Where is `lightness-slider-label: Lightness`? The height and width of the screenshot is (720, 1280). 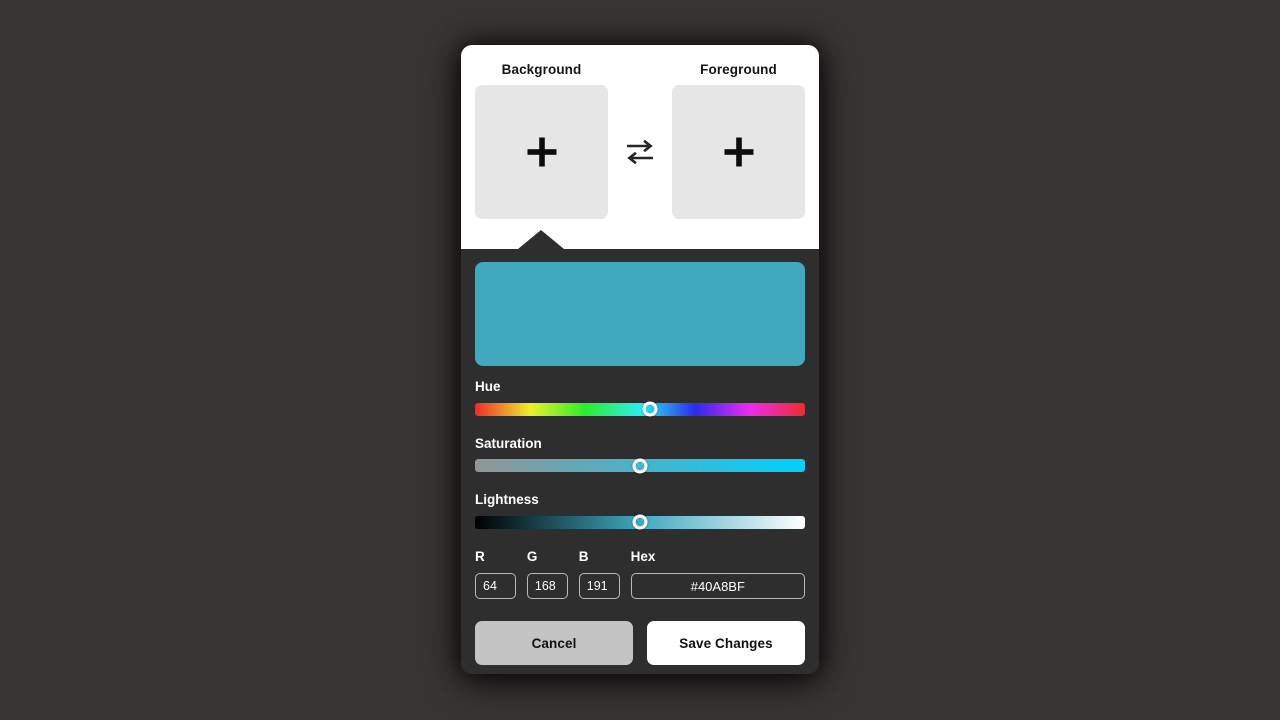 lightness-slider-label: Lightness is located at coordinates (507, 499).